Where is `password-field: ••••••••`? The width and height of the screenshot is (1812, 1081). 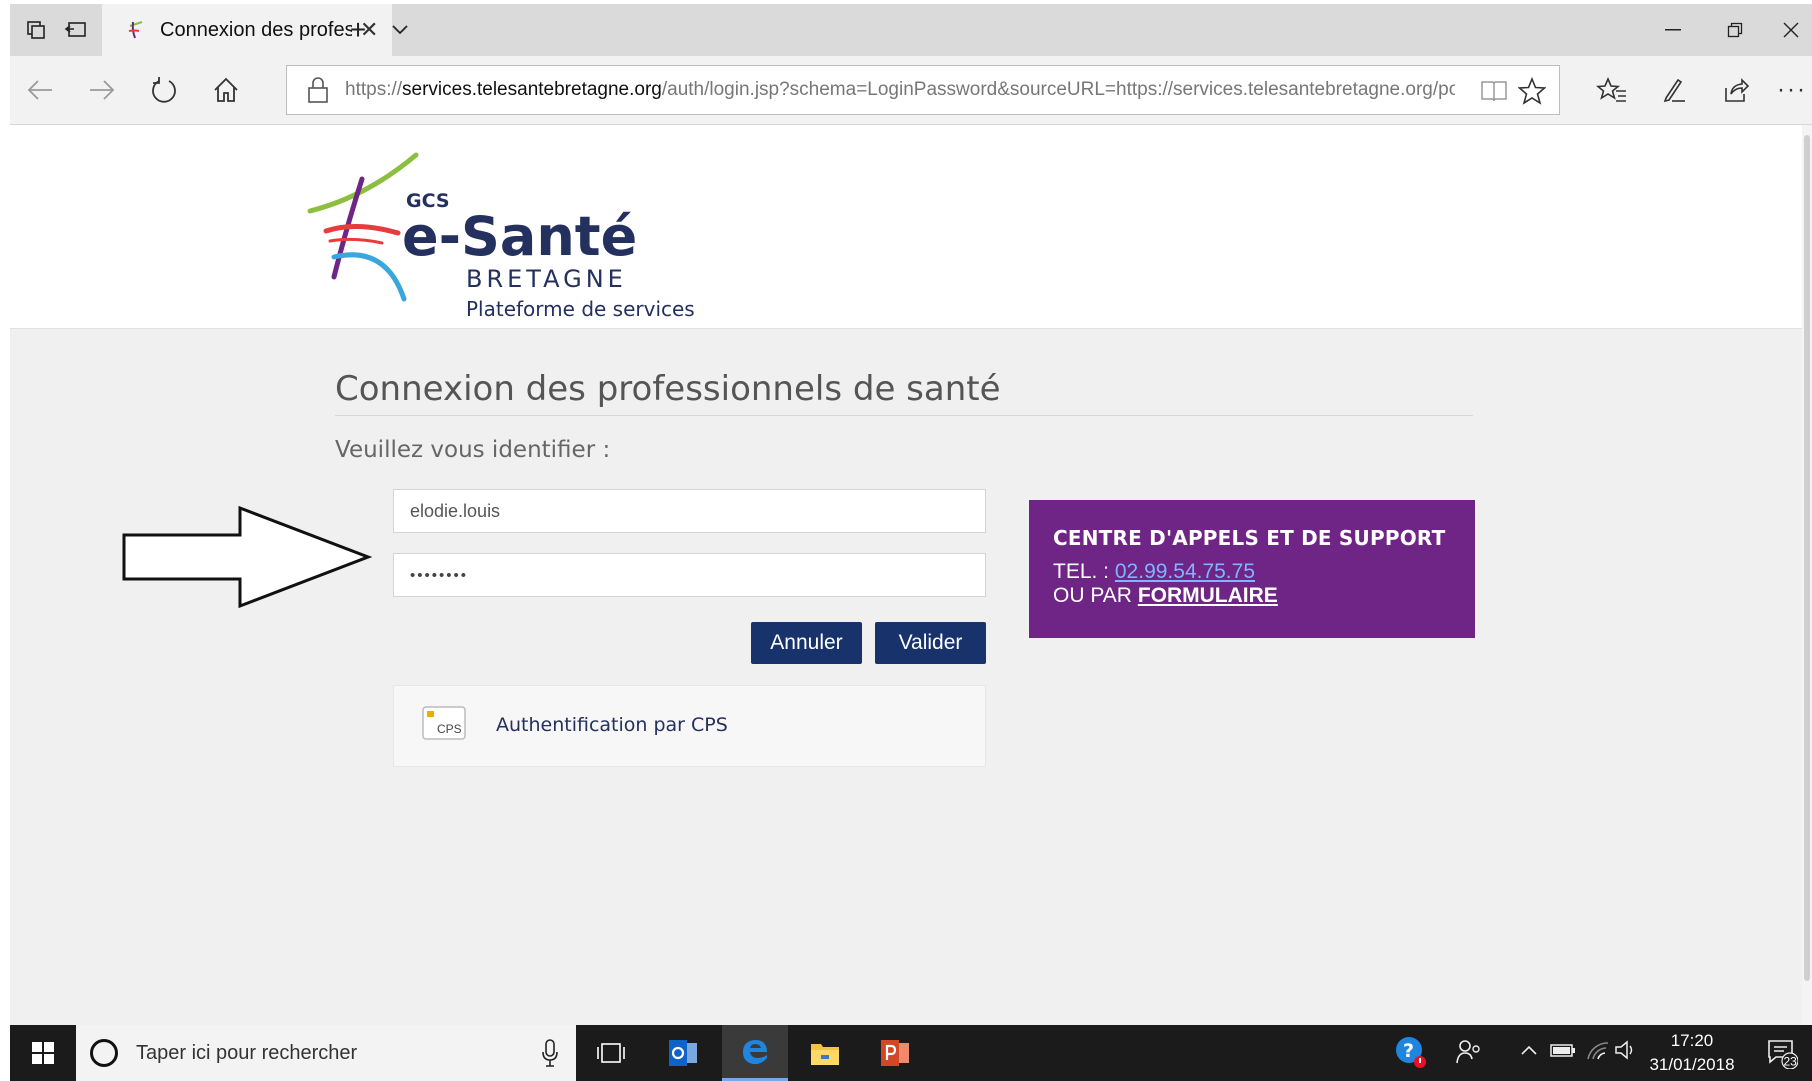
password-field: •••••••• is located at coordinates (689, 575).